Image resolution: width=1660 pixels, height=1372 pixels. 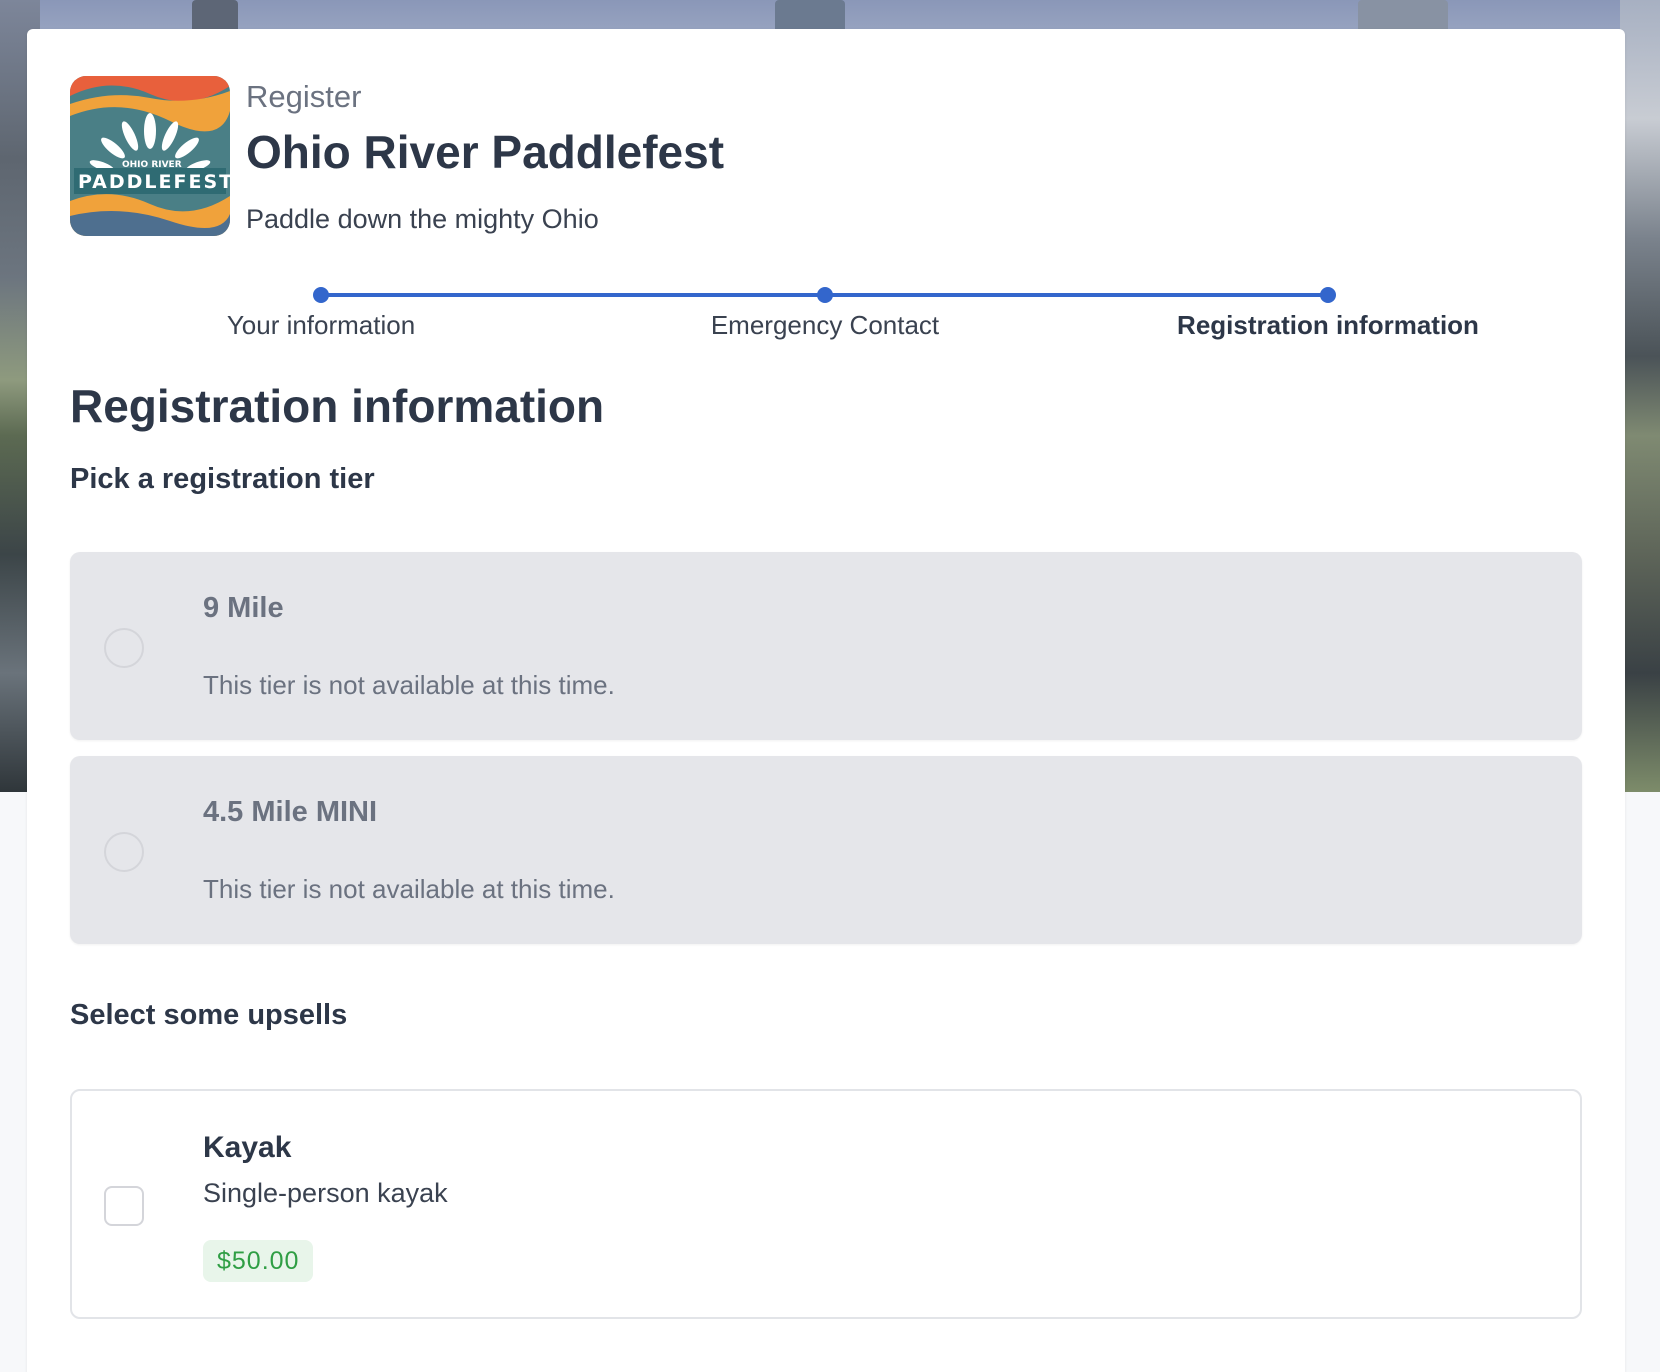 What do you see at coordinates (825, 325) in the screenshot?
I see `step-emergency-contact: Emergency Contact` at bounding box center [825, 325].